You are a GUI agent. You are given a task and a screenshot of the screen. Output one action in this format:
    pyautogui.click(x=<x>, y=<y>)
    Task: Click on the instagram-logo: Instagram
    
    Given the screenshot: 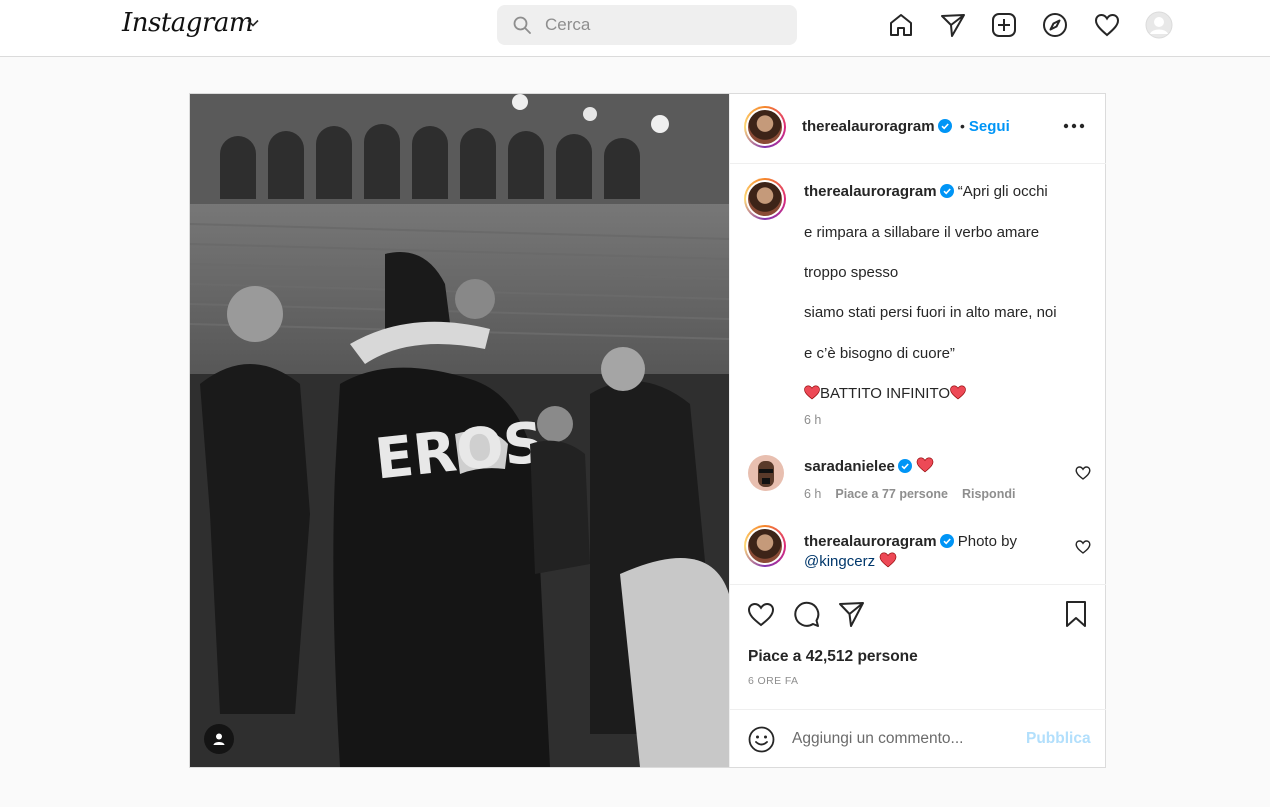 What is the action you would take?
    pyautogui.click(x=188, y=23)
    